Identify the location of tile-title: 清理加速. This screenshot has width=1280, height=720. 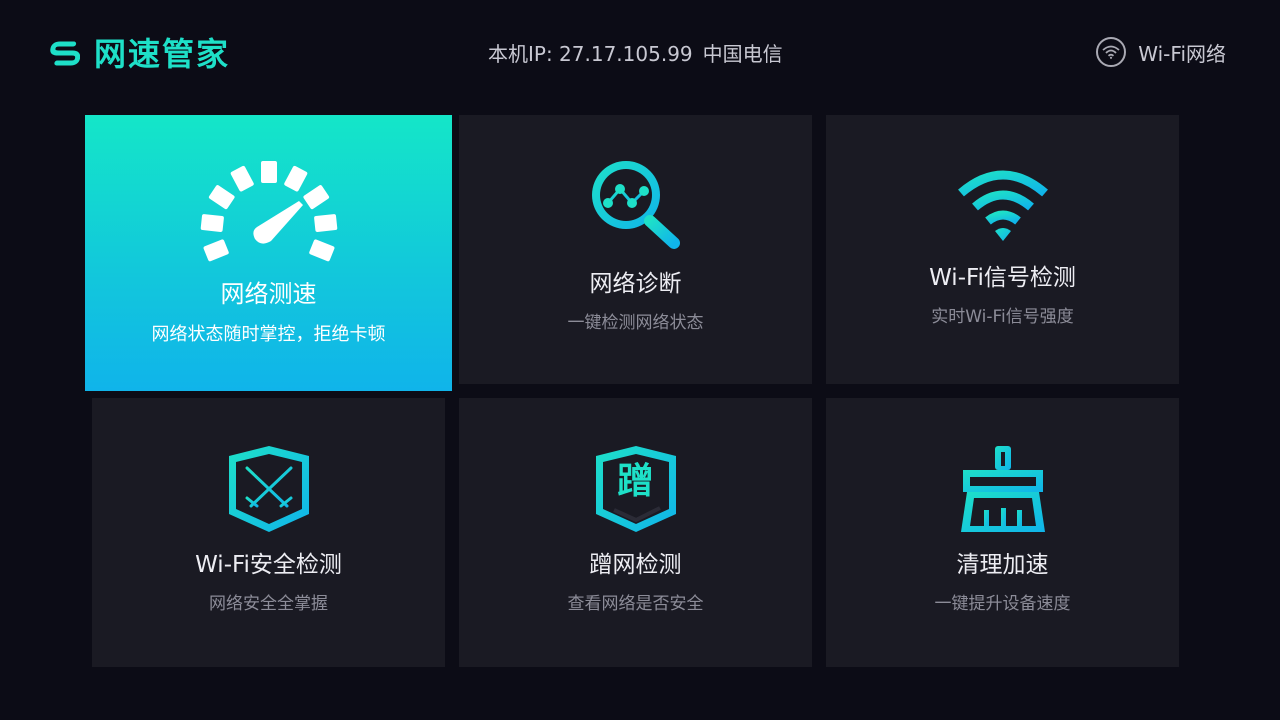
(1002, 565).